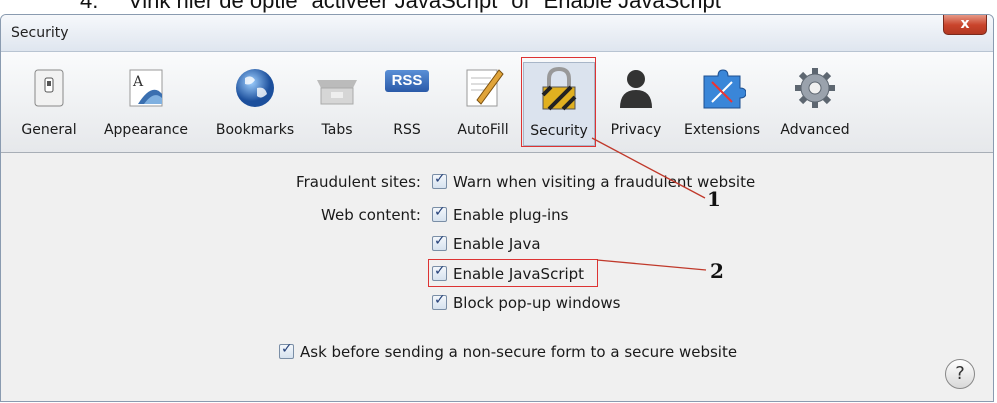 This screenshot has height=403, width=997. Describe the element at coordinates (511, 215) in the screenshot. I see `checkbox-label: Enable plug-ins` at that location.